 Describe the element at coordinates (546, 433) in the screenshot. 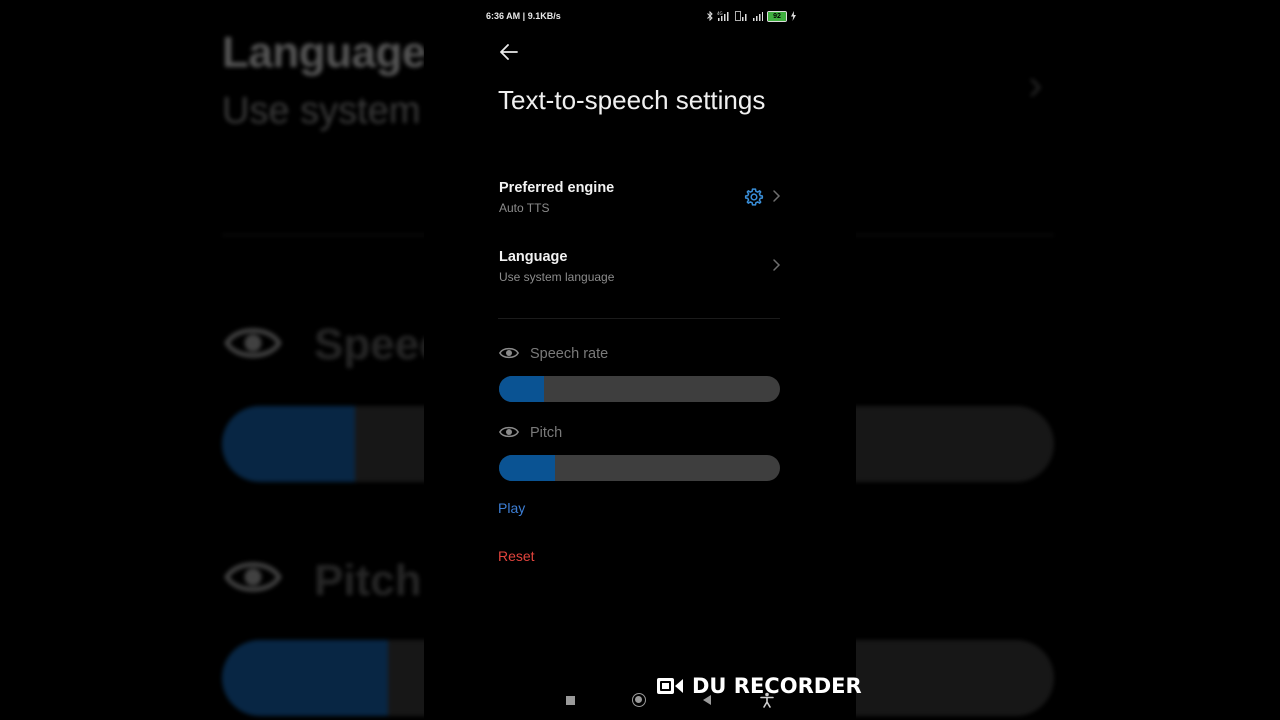

I see `pitch-label: Pitch` at that location.